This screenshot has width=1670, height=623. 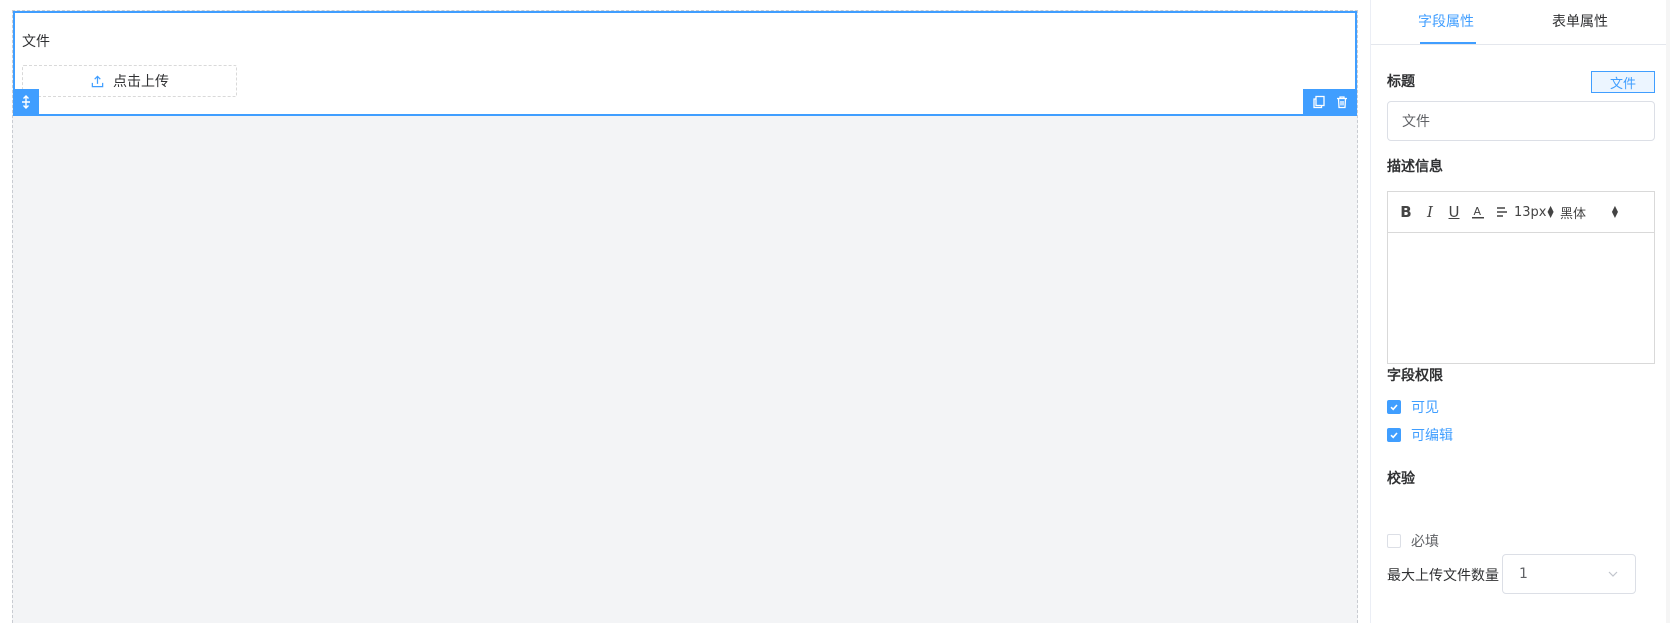 What do you see at coordinates (1401, 82) in the screenshot?
I see `title-section-label: 标题` at bounding box center [1401, 82].